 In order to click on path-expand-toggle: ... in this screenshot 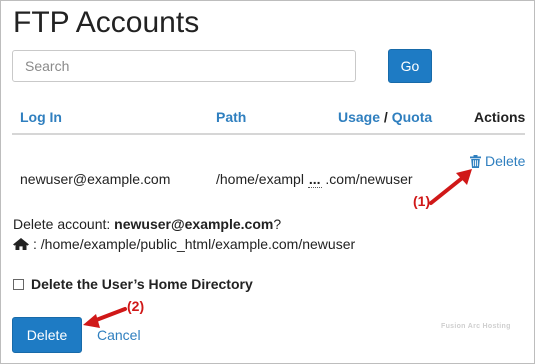, I will do `click(314, 179)`.